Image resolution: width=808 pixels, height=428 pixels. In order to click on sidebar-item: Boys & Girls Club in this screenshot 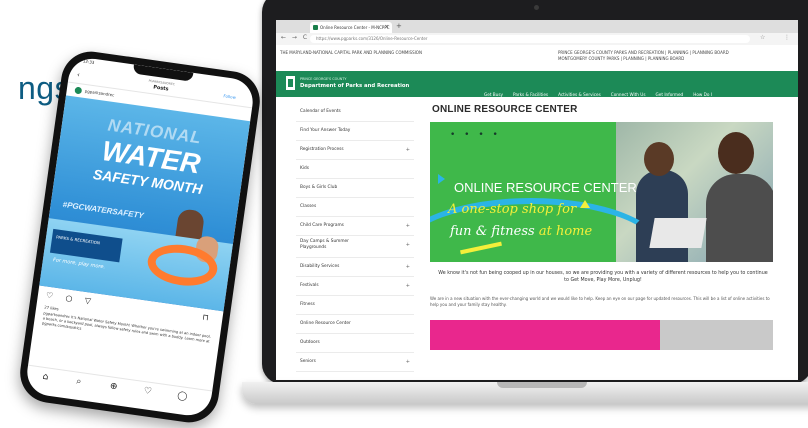, I will do `click(355, 188)`.